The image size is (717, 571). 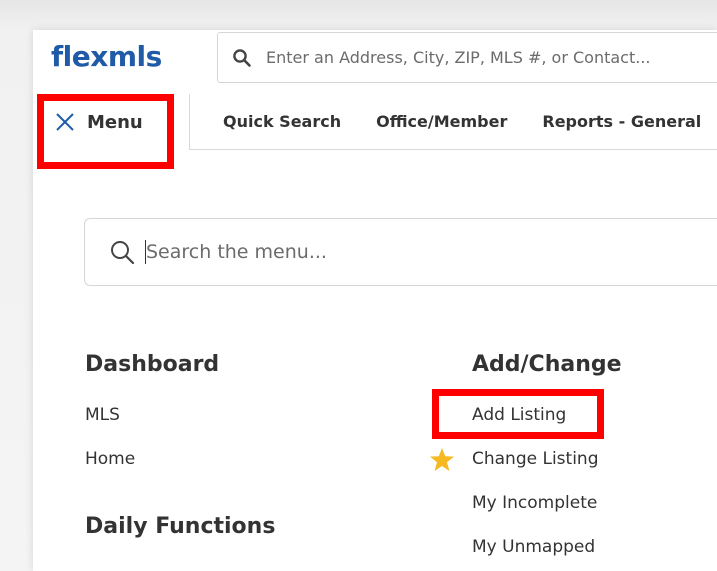 I want to click on menu-item-home: Home, so click(x=110, y=459).